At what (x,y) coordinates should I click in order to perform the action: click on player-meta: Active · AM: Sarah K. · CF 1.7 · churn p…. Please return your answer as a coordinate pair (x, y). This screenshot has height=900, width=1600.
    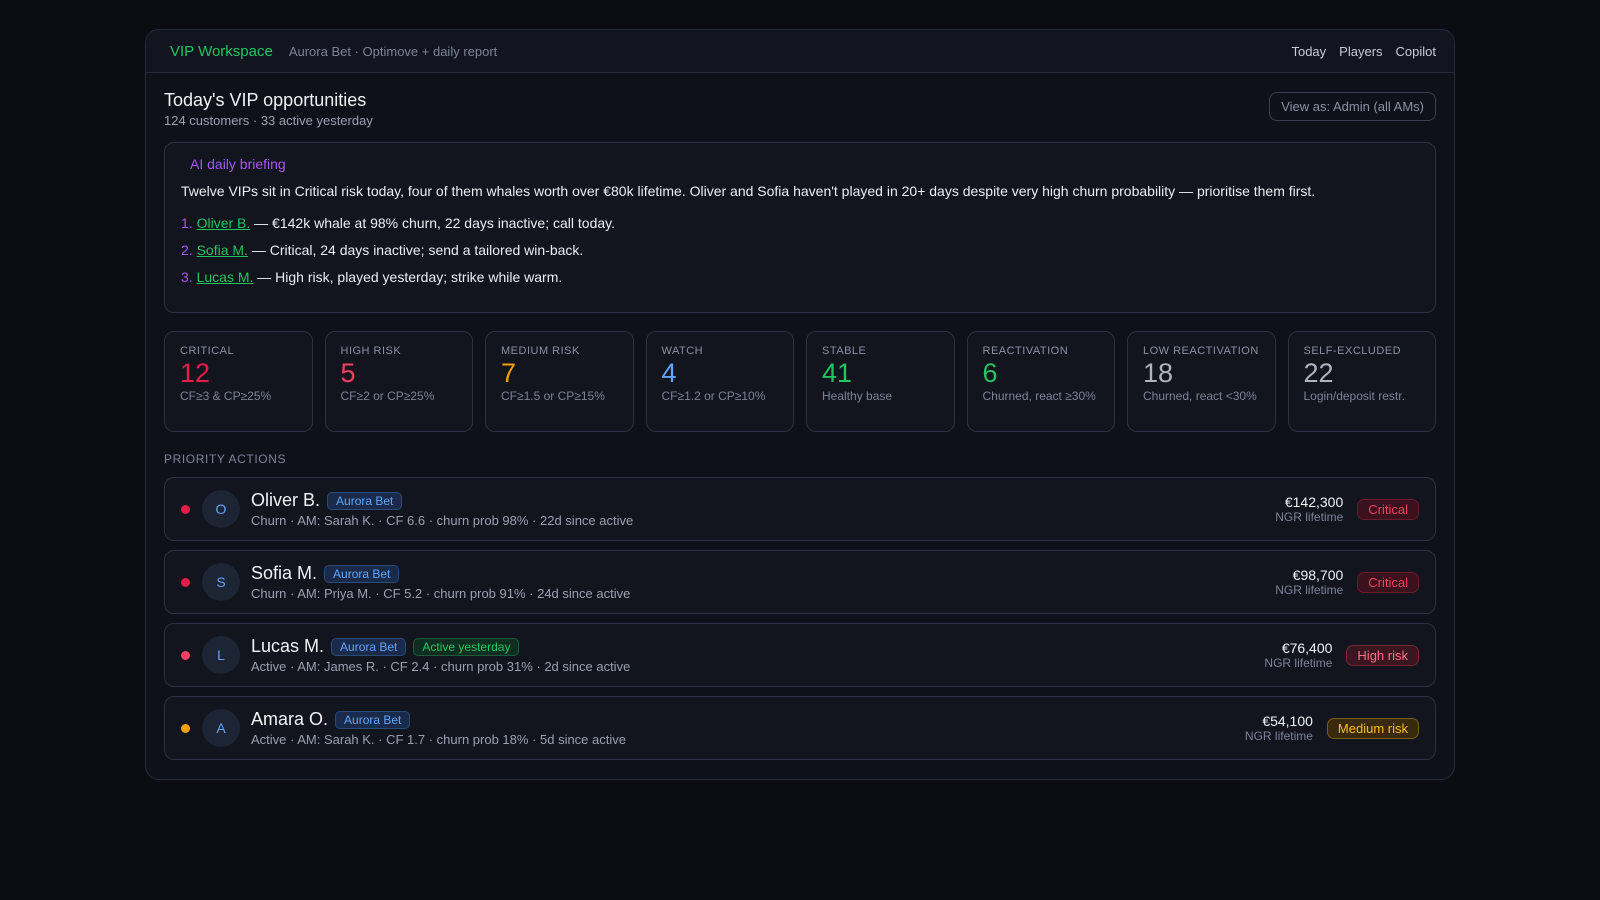
    Looking at the image, I should click on (438, 739).